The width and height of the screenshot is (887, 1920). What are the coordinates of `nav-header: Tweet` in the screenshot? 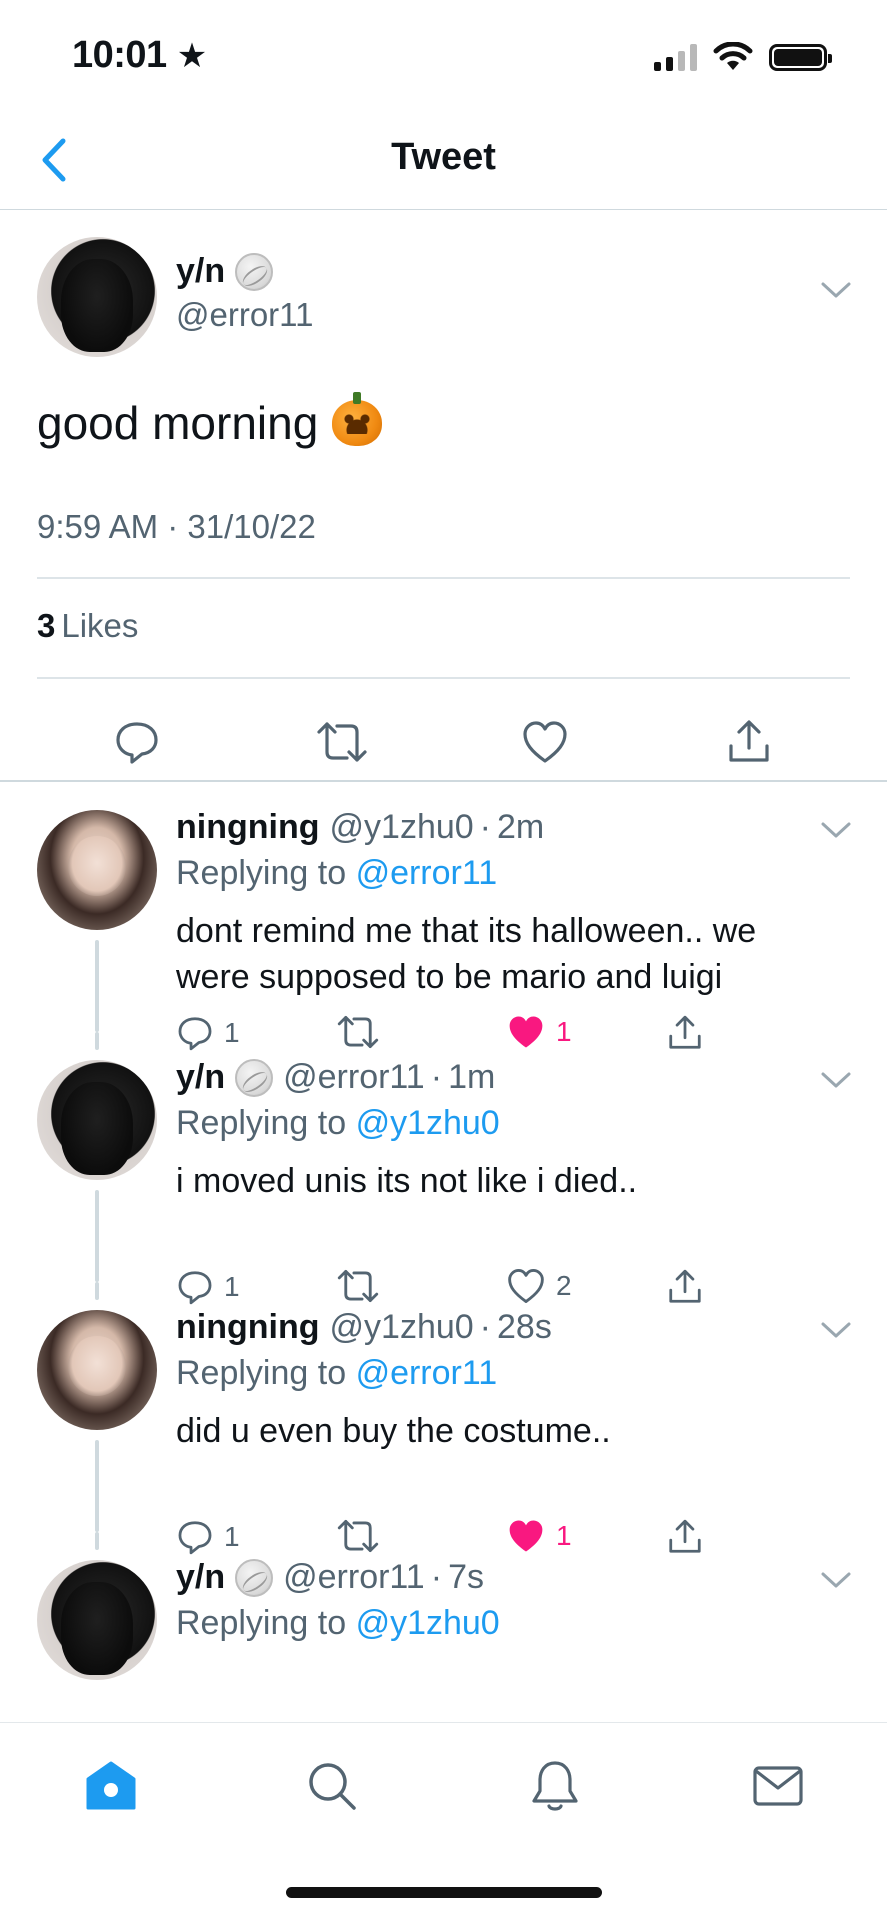 It's located at (443, 160).